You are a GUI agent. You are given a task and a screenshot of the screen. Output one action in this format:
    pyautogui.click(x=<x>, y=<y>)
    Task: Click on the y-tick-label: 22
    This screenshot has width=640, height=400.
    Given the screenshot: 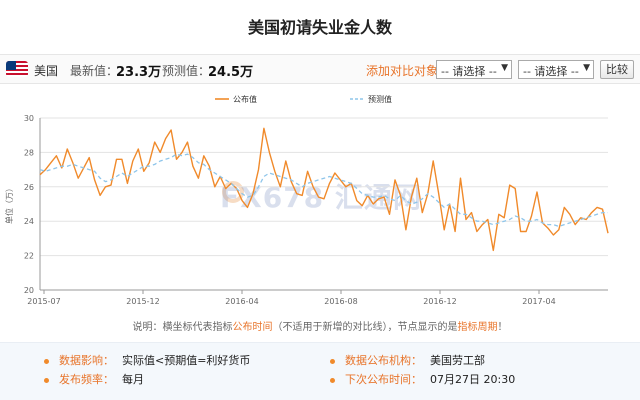 What is the action you would take?
    pyautogui.click(x=29, y=256)
    